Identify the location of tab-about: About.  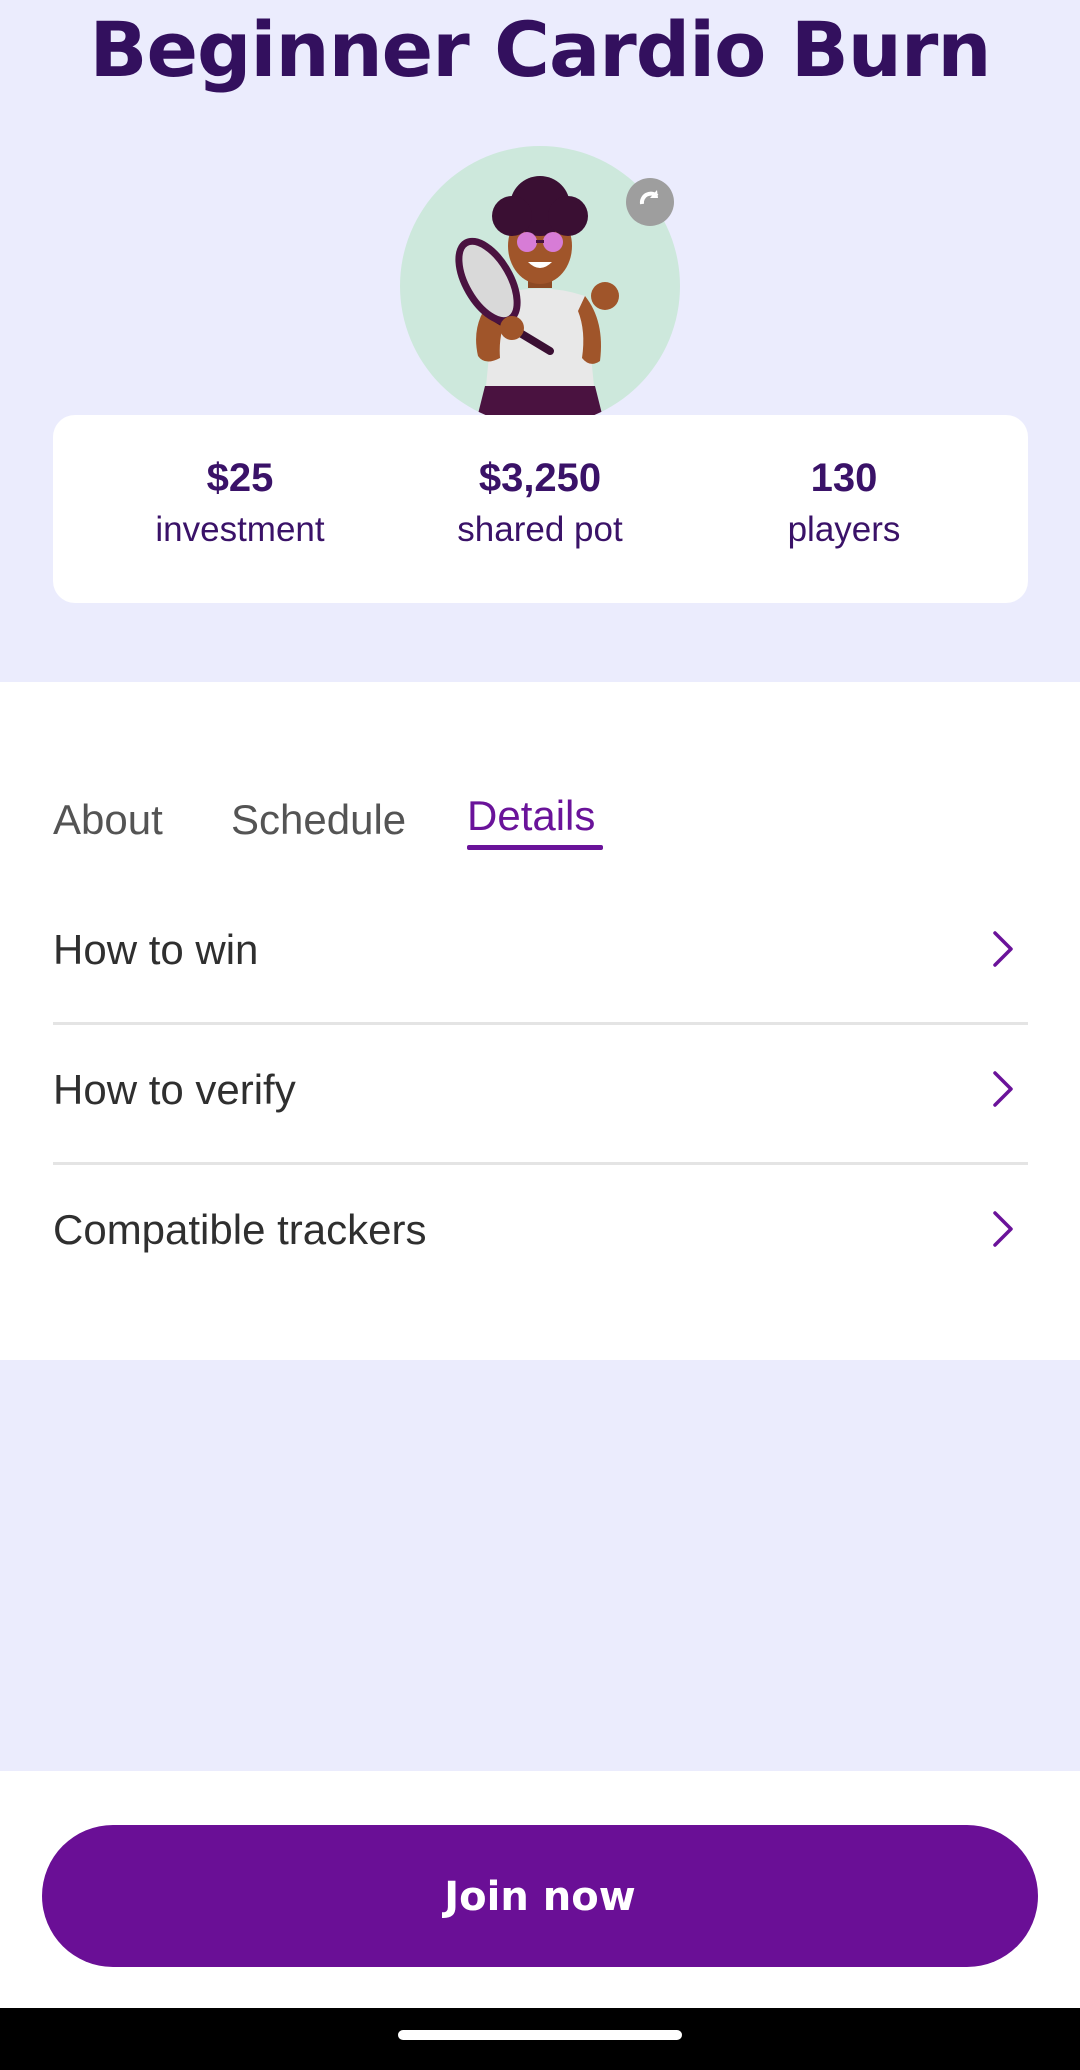
(108, 820).